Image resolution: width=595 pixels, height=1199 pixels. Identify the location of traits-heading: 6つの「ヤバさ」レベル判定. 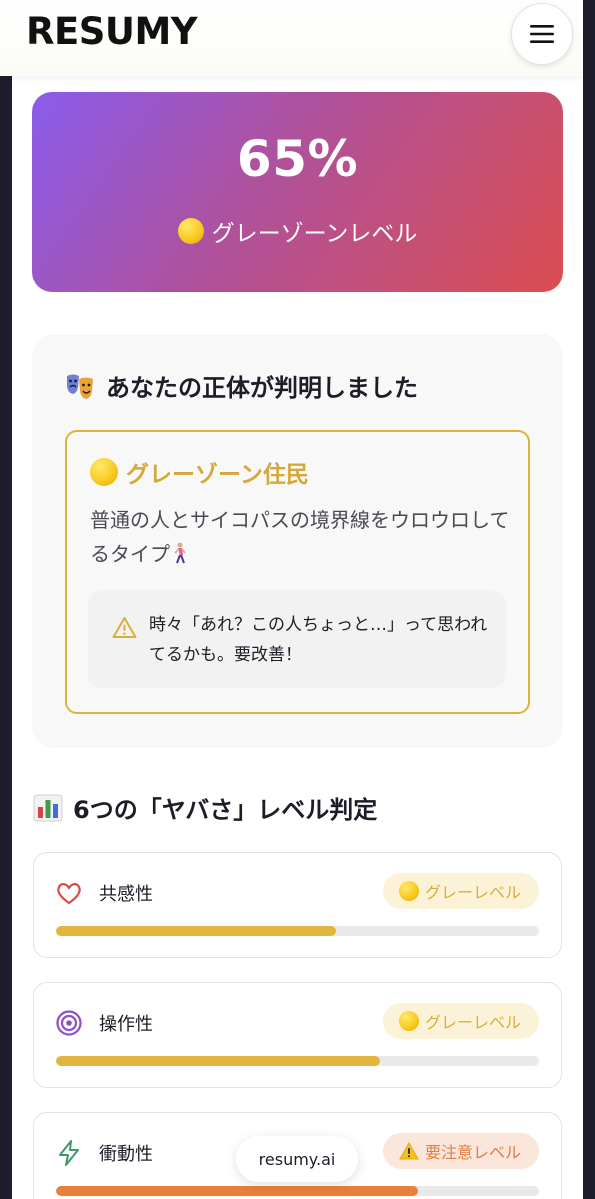
(205, 807).